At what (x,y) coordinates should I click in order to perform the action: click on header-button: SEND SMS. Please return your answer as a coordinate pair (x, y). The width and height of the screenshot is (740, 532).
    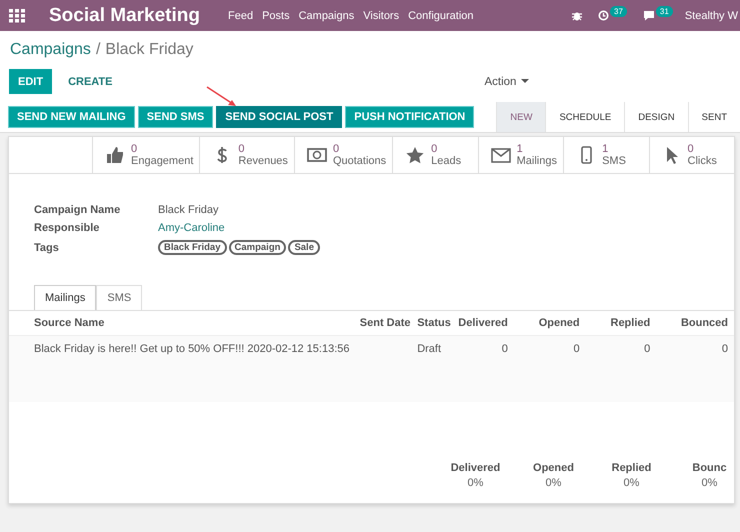
    Looking at the image, I should click on (176, 117).